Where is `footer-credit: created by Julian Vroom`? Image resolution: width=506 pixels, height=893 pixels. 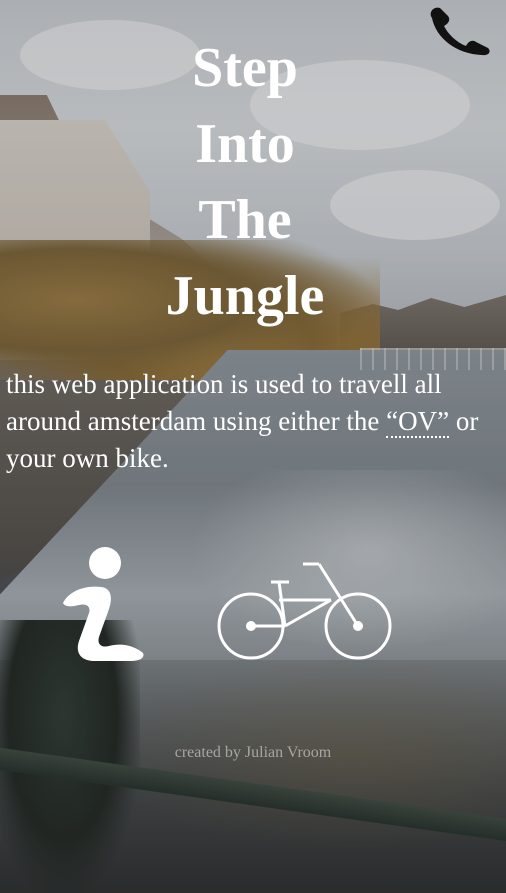
footer-credit: created by Julian Vroom is located at coordinates (253, 752).